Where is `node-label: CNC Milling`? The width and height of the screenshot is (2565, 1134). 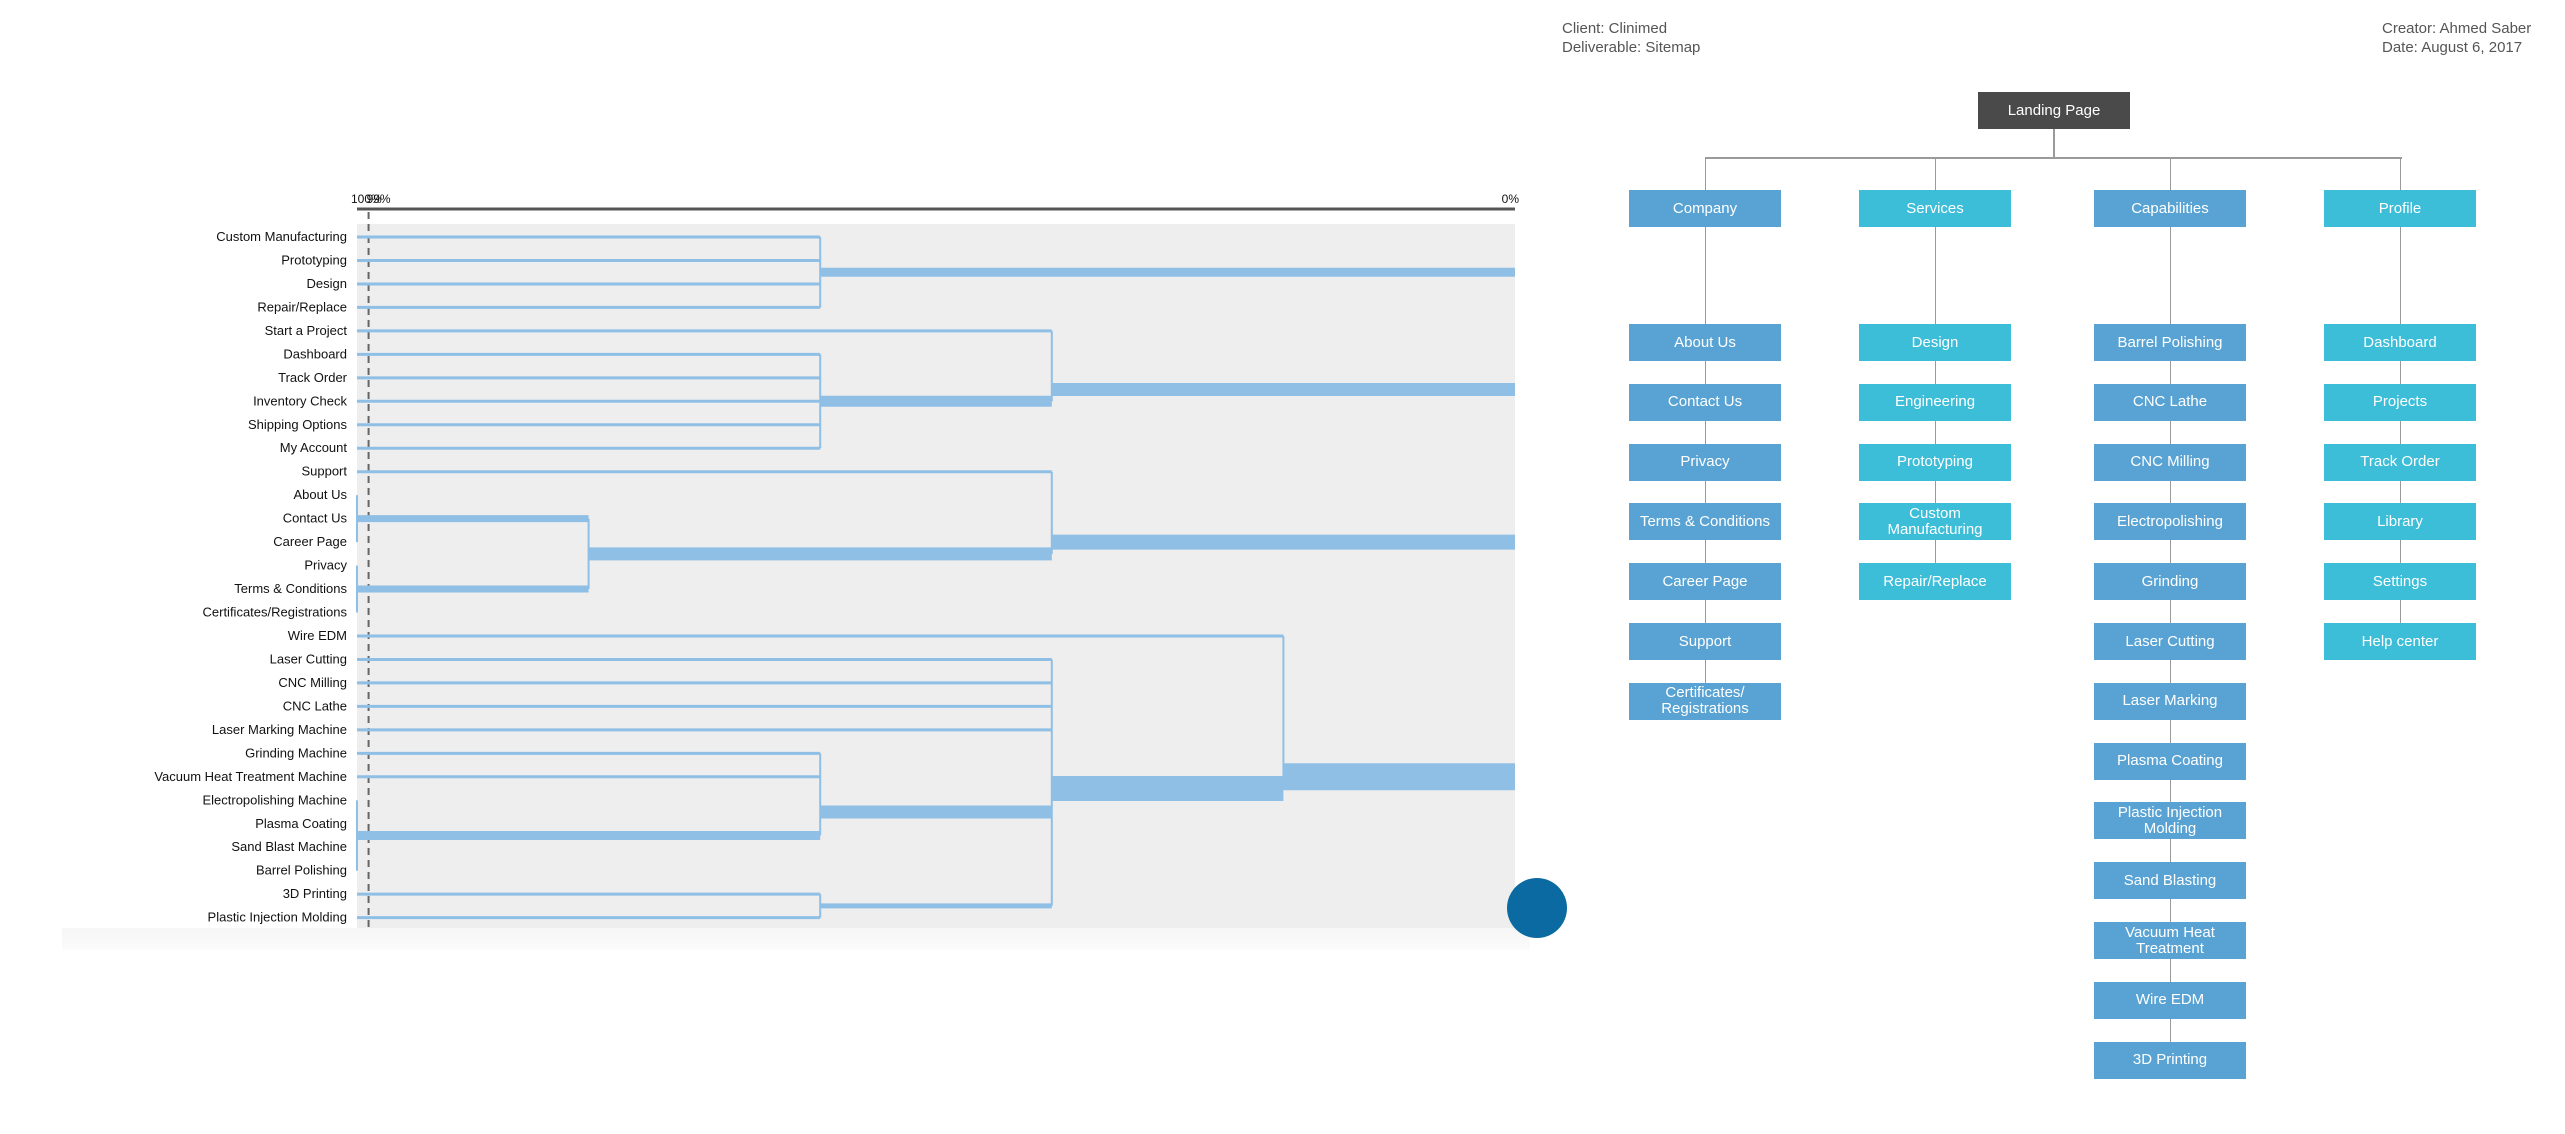
node-label: CNC Milling is located at coordinates (2170, 462).